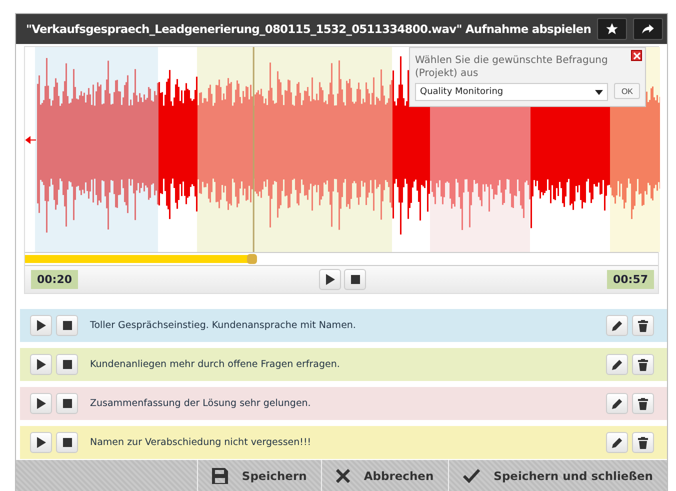  I want to click on close-button, so click(636, 55).